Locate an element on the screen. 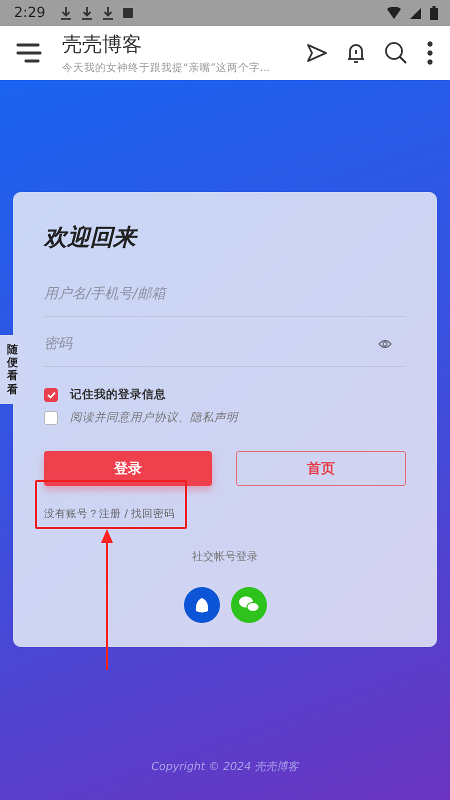  search-icon is located at coordinates (396, 53).